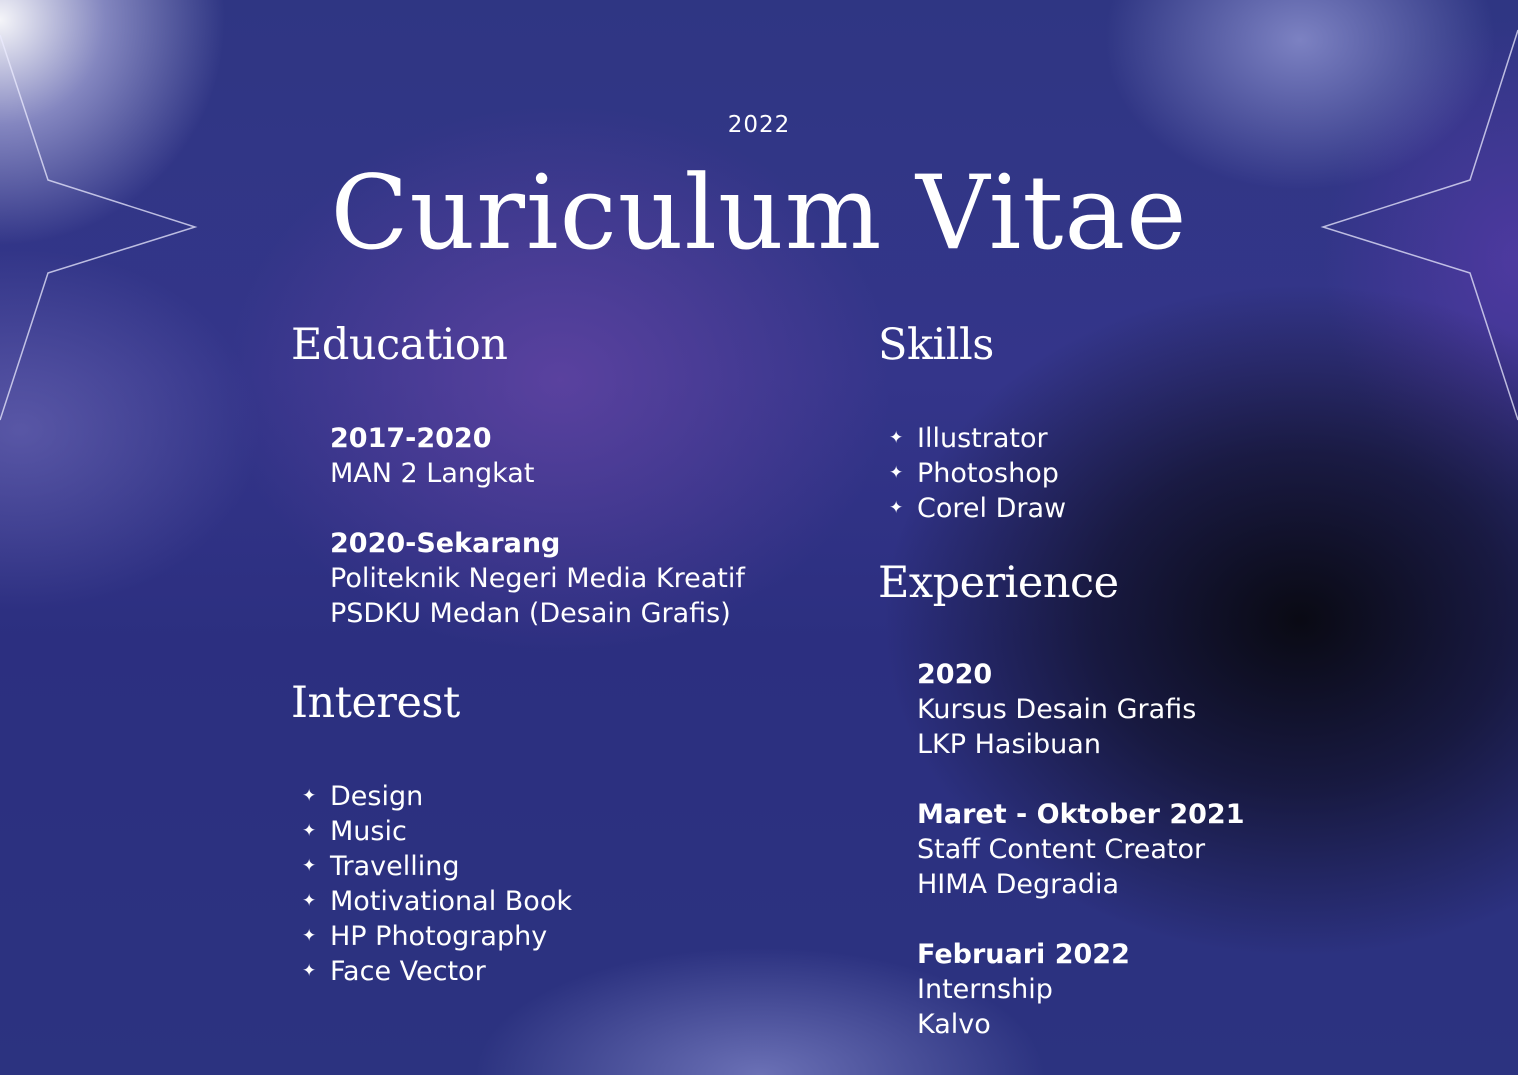  What do you see at coordinates (530, 613) in the screenshot?
I see `education-institution: PSDKU Medan (Desain Grafis)` at bounding box center [530, 613].